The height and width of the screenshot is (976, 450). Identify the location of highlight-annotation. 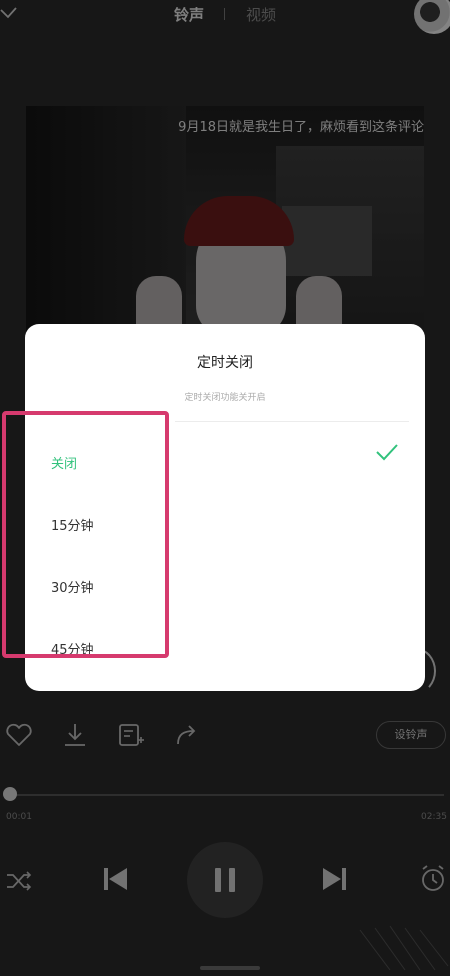
(85, 534).